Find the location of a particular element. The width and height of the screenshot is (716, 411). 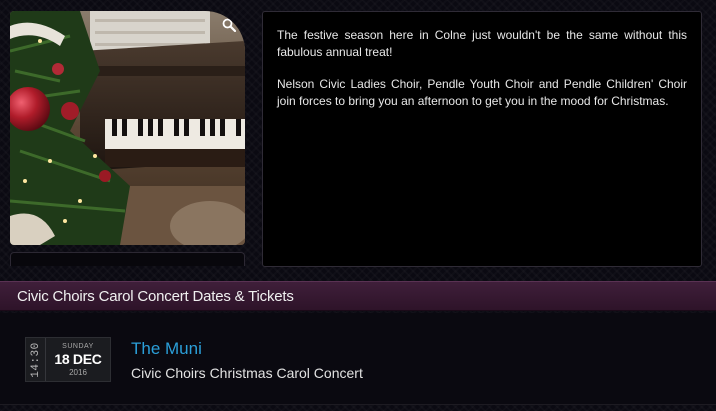

zoom-button is located at coordinates (229, 25).